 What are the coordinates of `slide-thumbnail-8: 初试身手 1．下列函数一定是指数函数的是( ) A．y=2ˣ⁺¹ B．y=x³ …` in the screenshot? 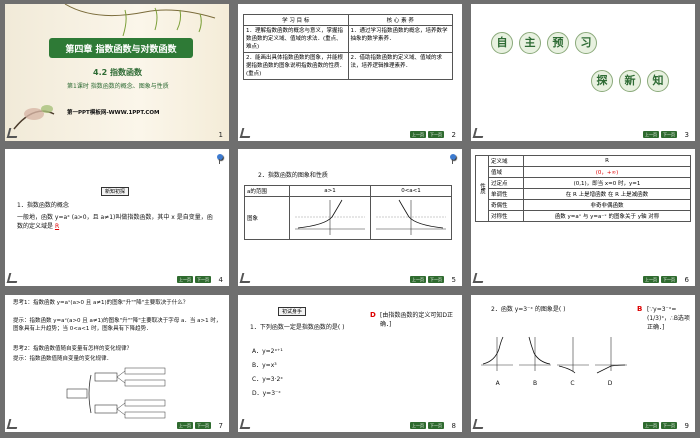 It's located at (350, 363).